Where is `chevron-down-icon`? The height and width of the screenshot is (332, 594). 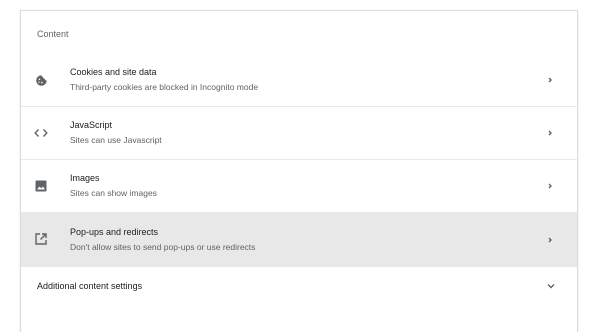
chevron-down-icon is located at coordinates (551, 286).